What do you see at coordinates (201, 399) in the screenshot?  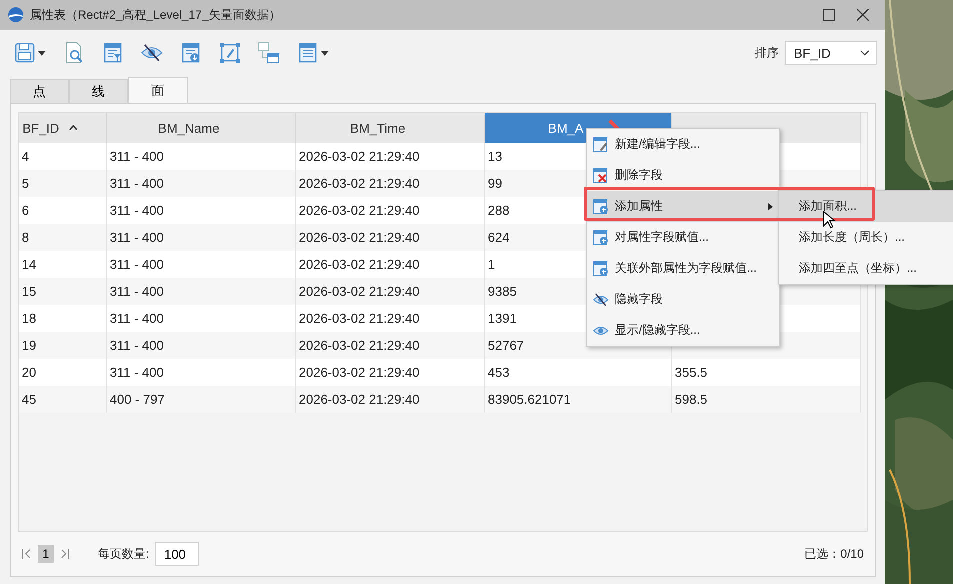 I see `table-cell: 400 - 797` at bounding box center [201, 399].